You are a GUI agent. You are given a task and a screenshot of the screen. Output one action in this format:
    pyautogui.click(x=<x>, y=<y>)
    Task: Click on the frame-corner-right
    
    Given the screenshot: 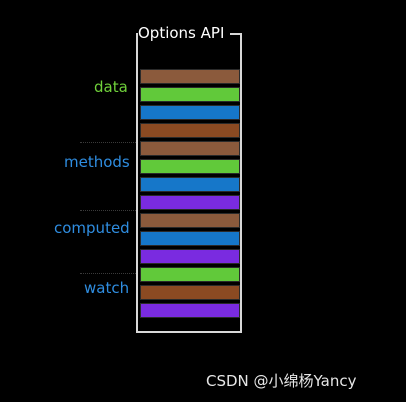 What is the action you would take?
    pyautogui.click(x=236, y=34)
    